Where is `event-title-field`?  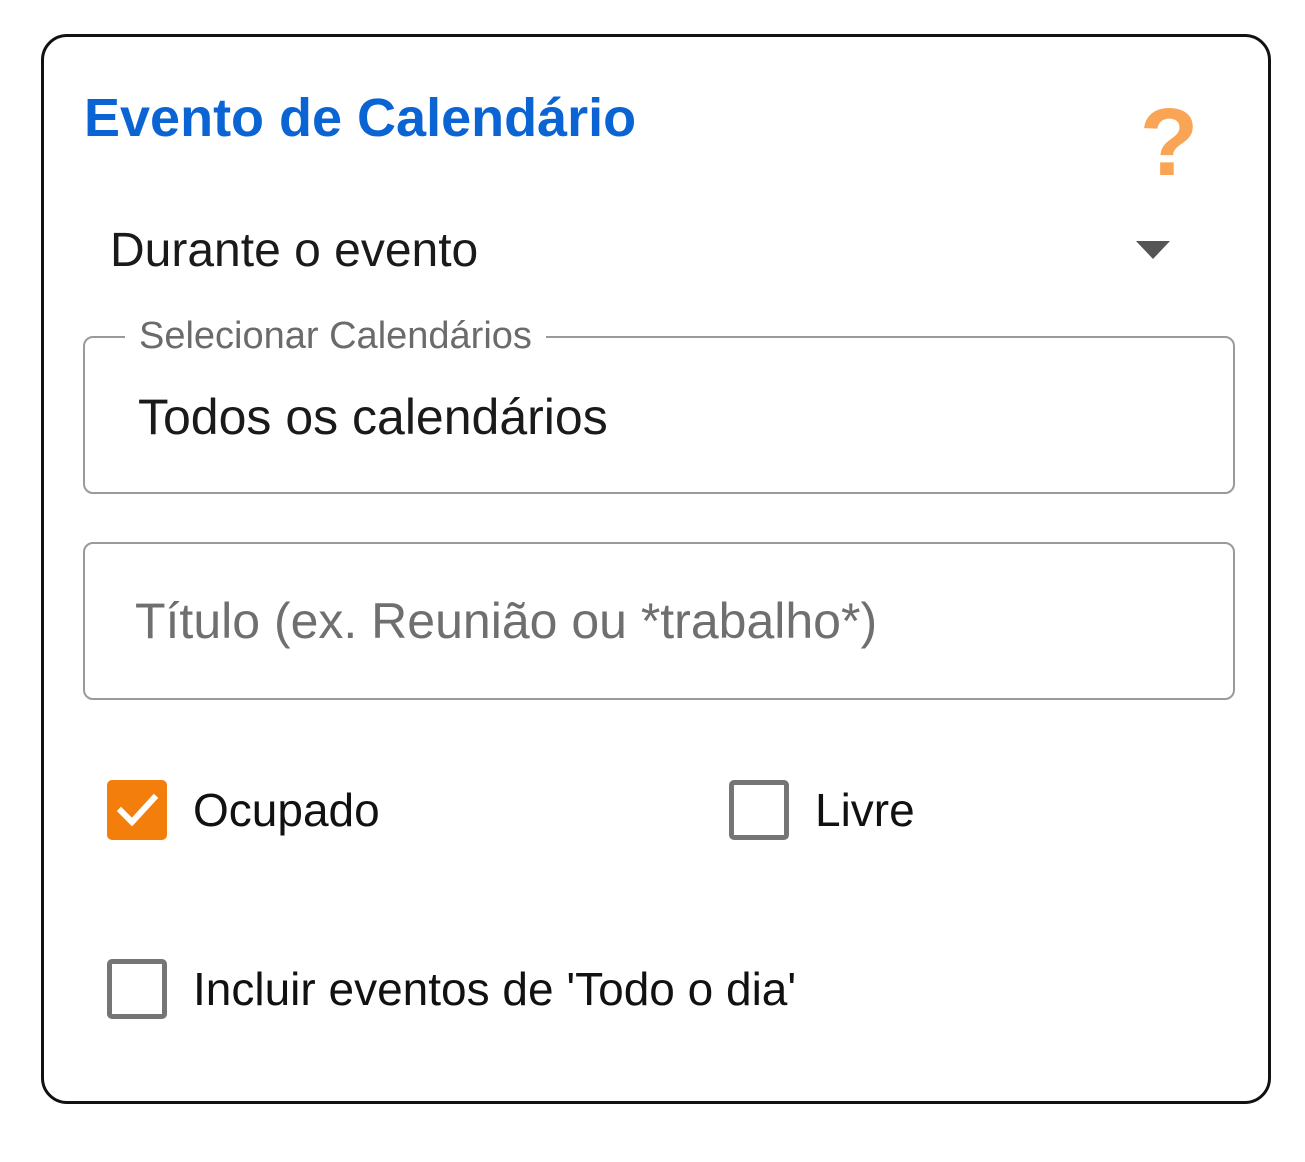 event-title-field is located at coordinates (659, 621).